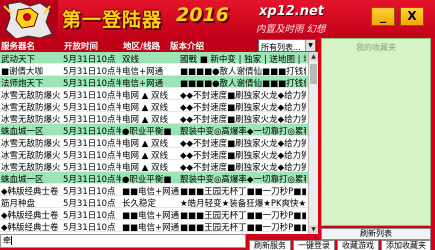 The height and width of the screenshot is (250, 435). I want to click on favorite-game-button: 收藏游戏, so click(358, 245).